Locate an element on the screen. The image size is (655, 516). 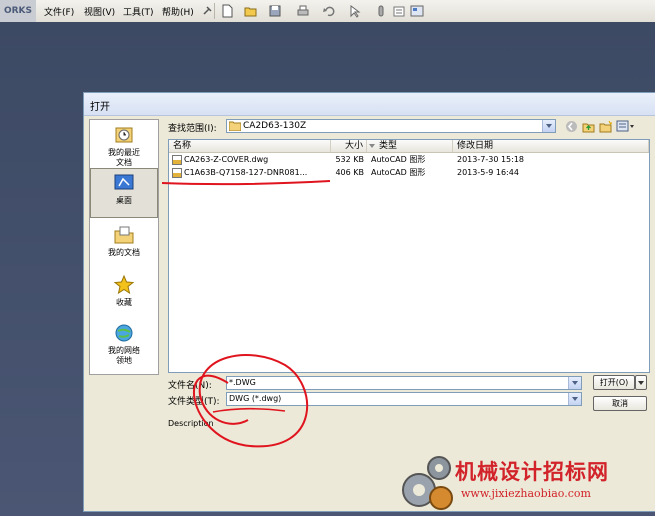
watermark-url: www.jixiezhaobiao.com is located at coordinates (526, 493).